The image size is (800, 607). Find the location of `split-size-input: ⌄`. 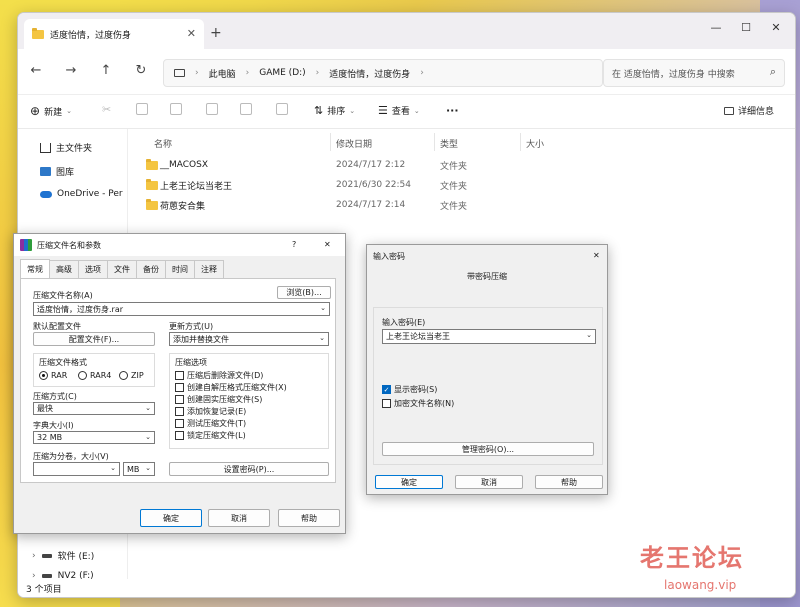

split-size-input: ⌄ is located at coordinates (76, 469).